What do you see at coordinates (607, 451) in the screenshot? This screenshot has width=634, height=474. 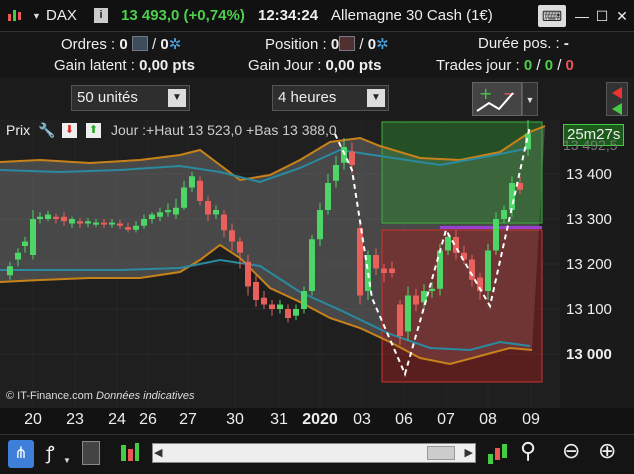 I see `zoom-in-icon: ⊕` at bounding box center [607, 451].